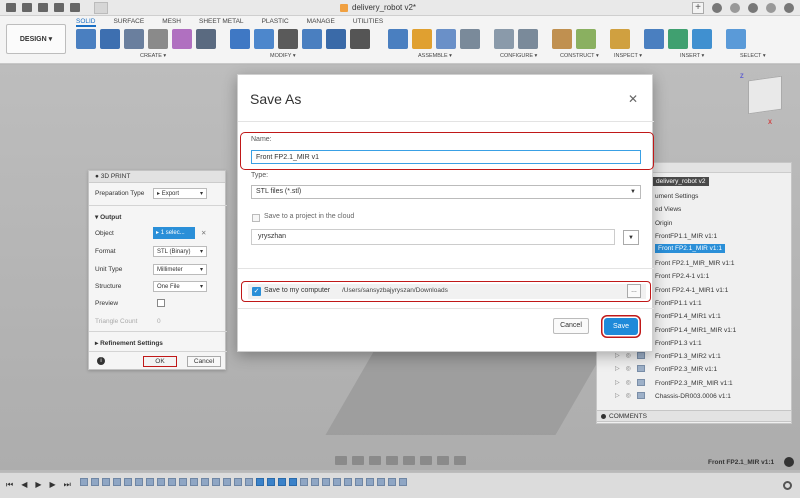 This screenshot has height=498, width=800. Describe the element at coordinates (528, 39) in the screenshot. I see `configure-table-icon` at that location.